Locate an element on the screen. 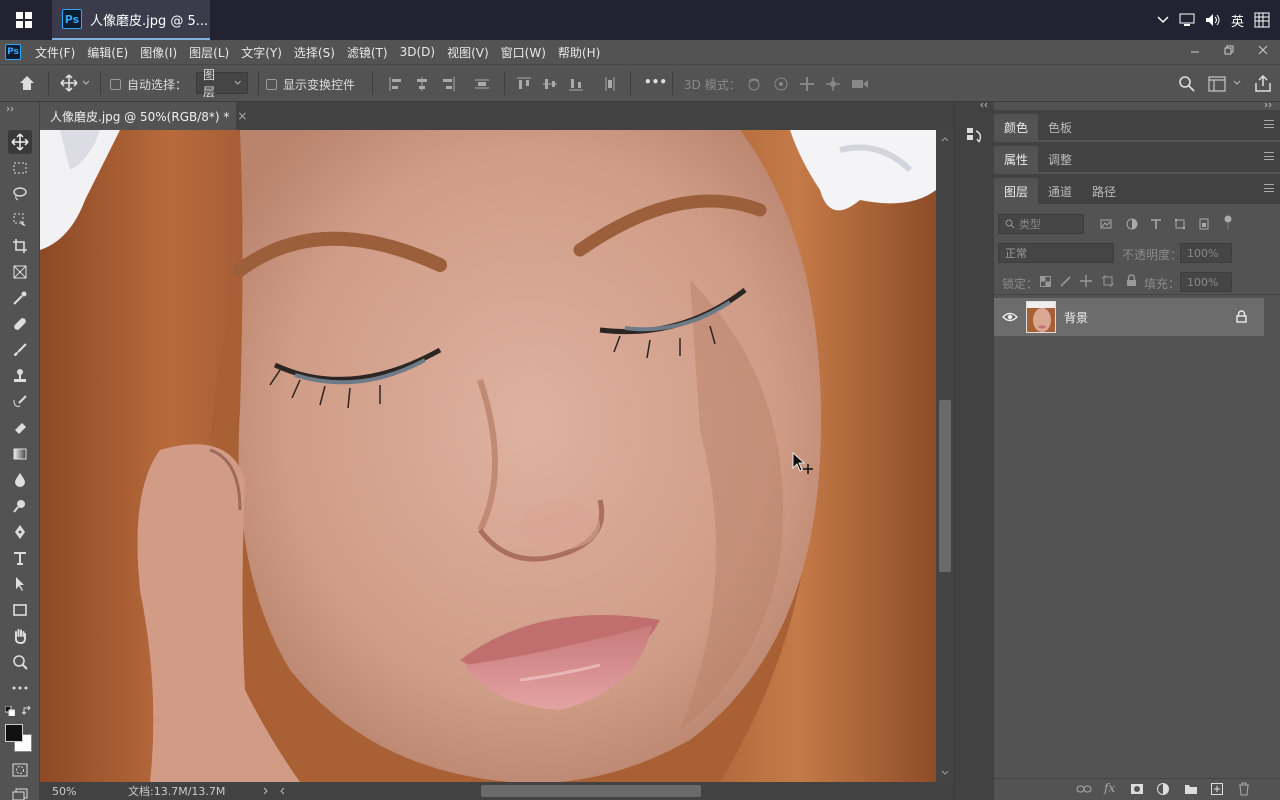 This screenshot has height=800, width=1280. layer-lock-icon is located at coordinates (1241, 316).